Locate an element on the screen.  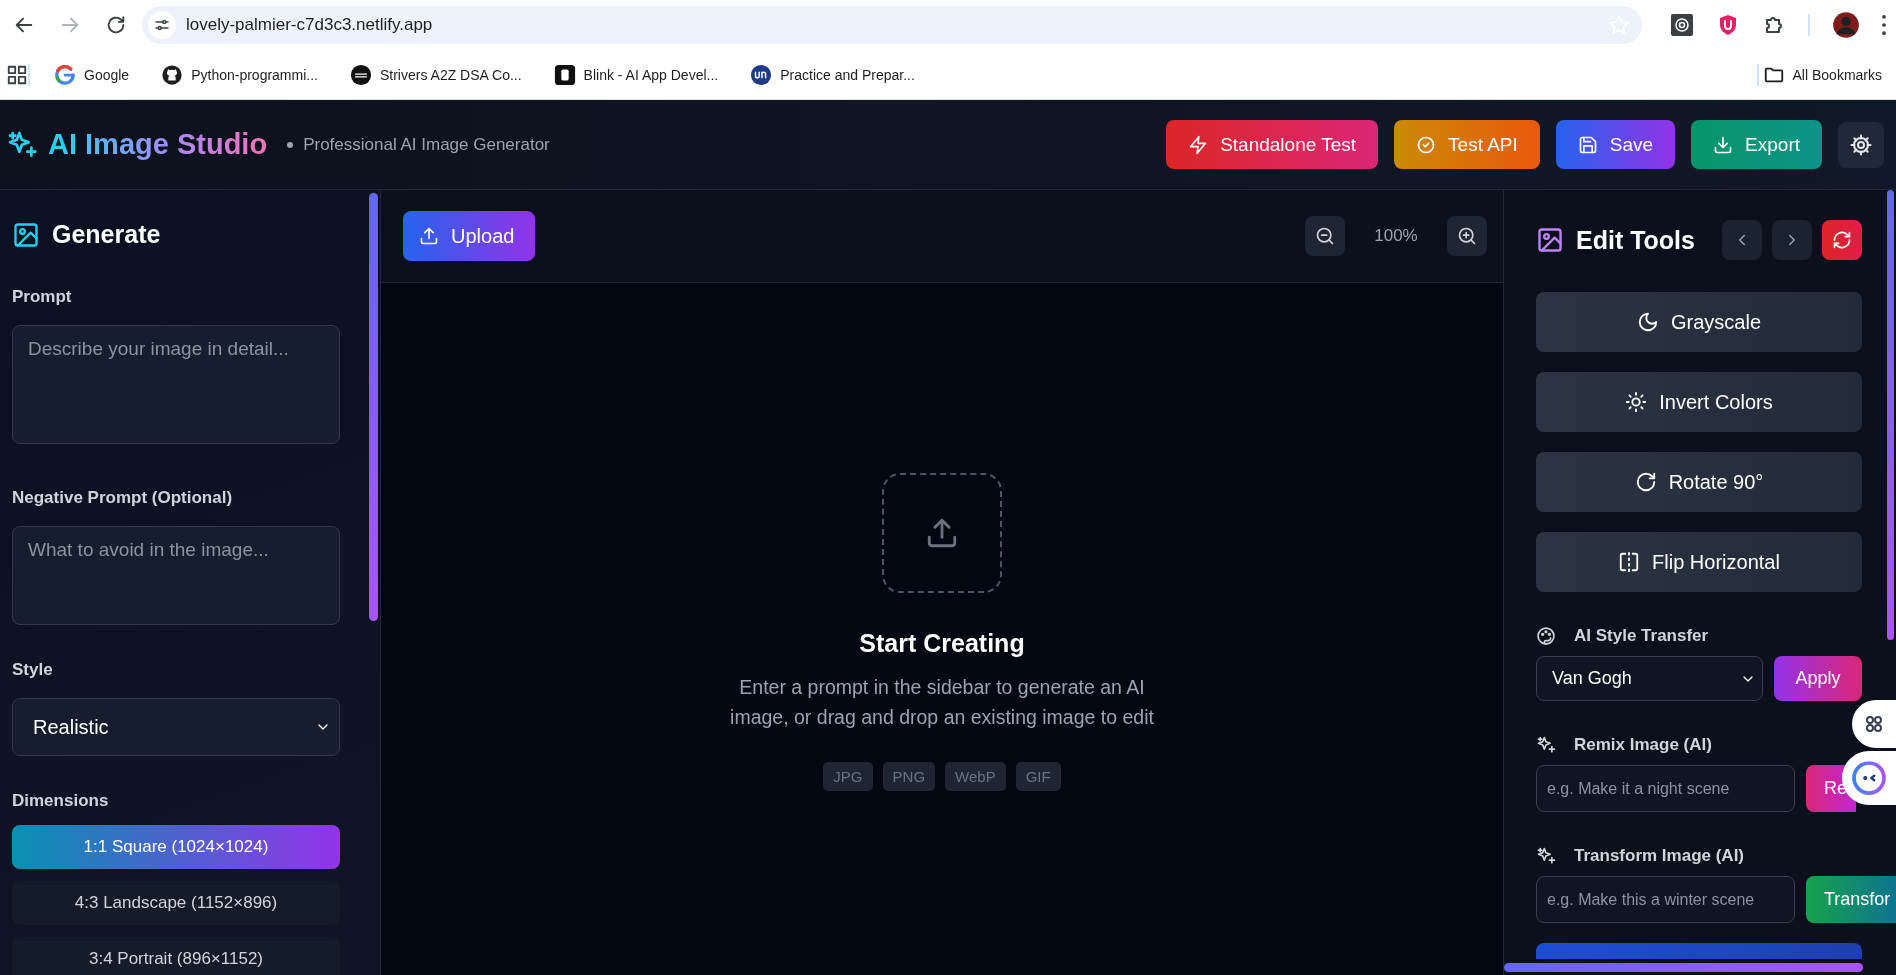
settings-icon is located at coordinates (1861, 144).